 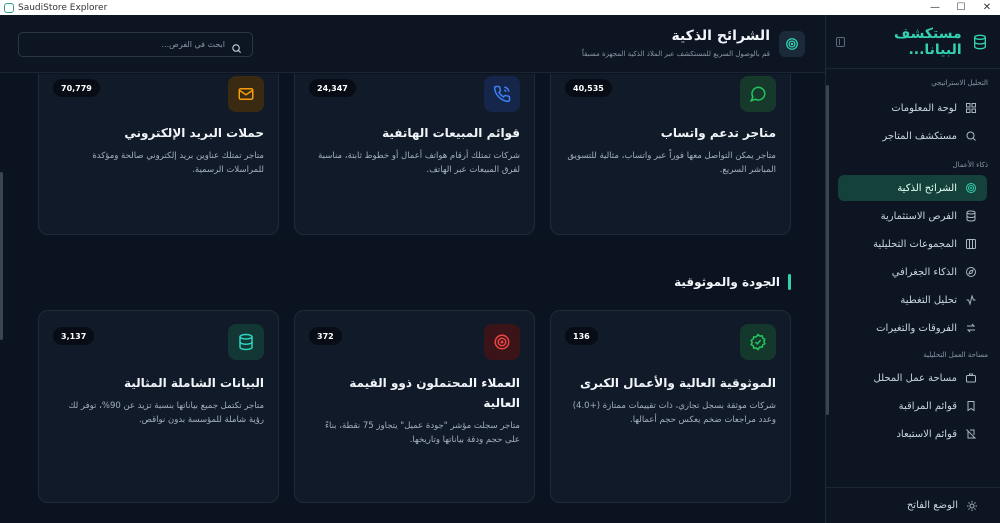 I want to click on grid-icon, so click(x=971, y=108).